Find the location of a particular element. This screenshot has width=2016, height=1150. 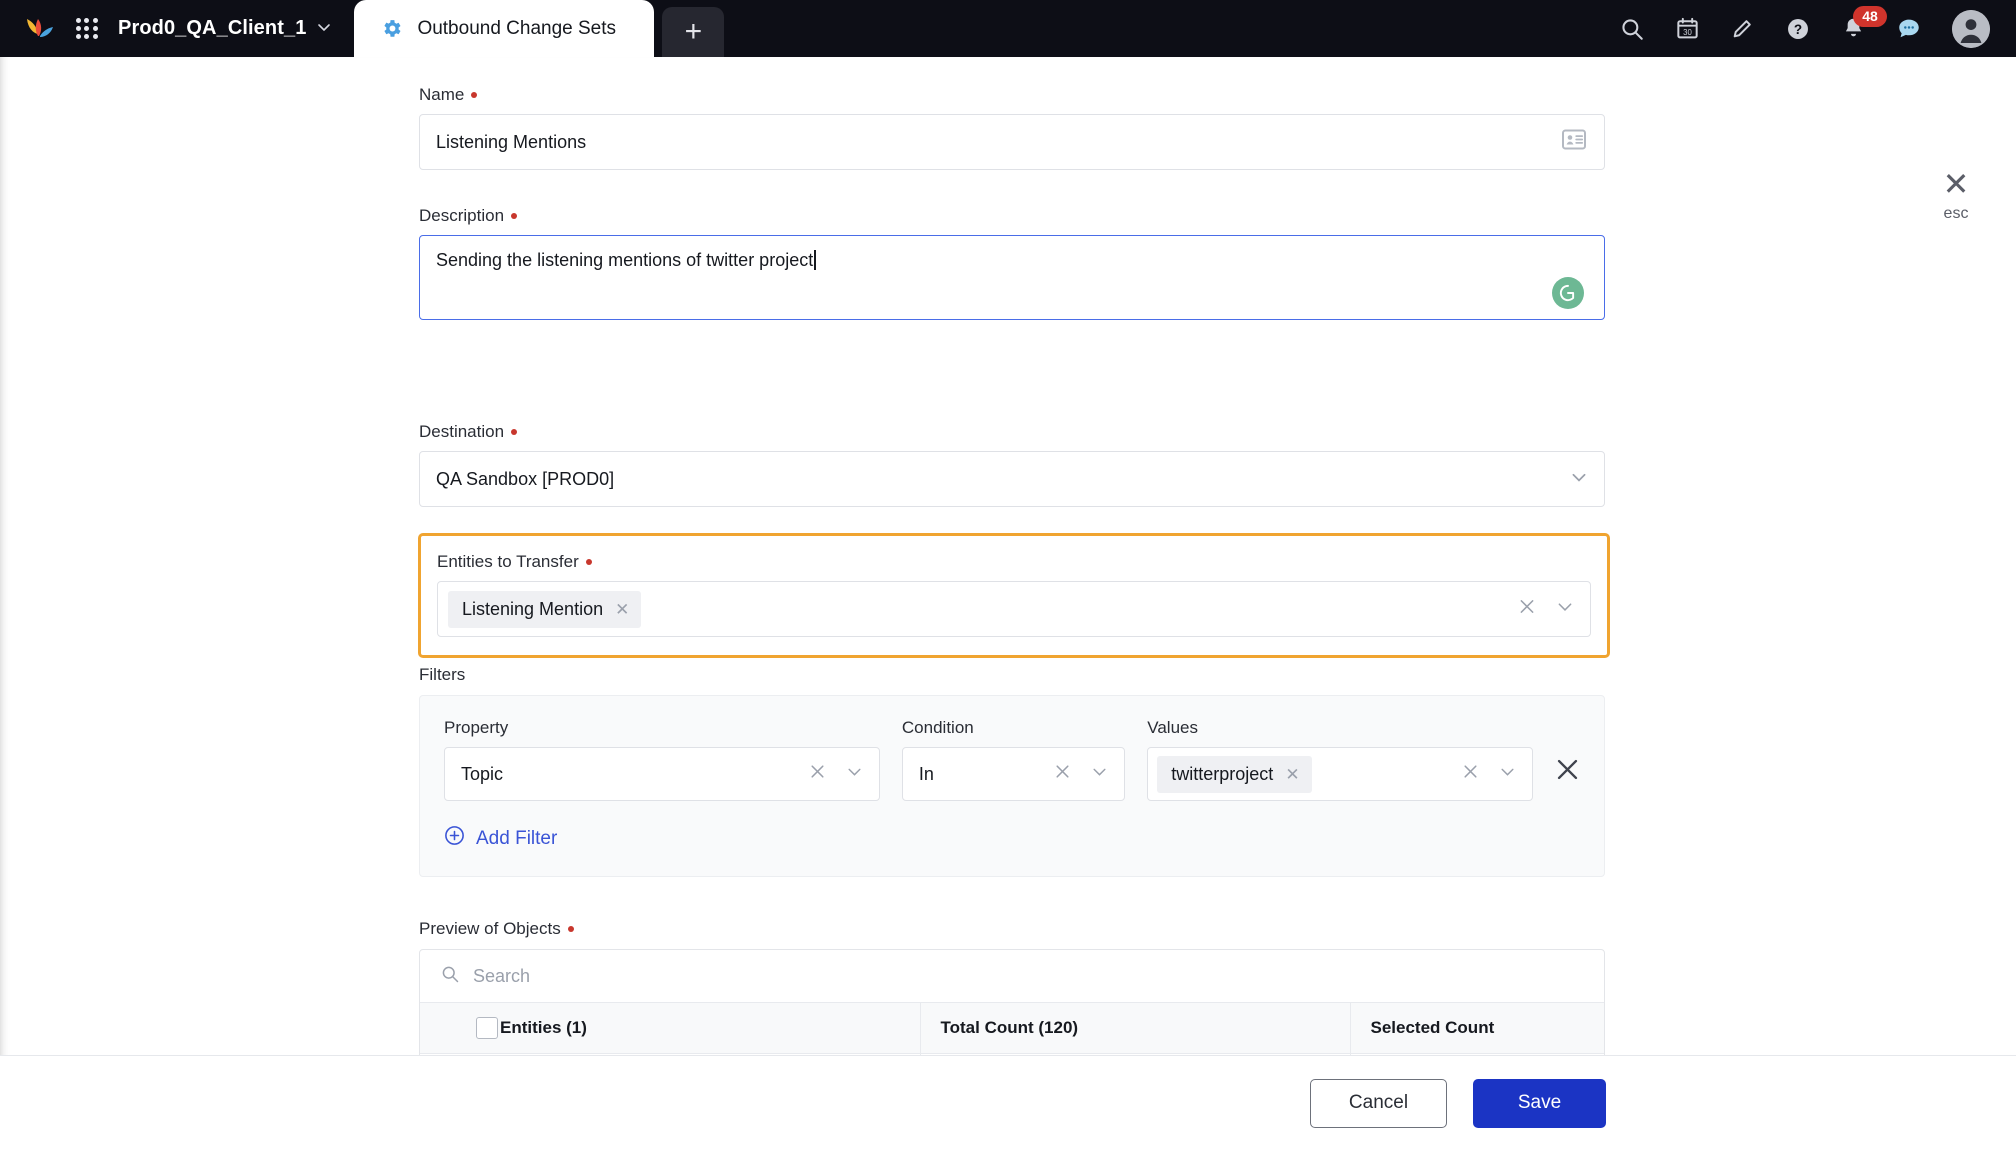

filter-condition-select: In is located at coordinates (1013, 774).